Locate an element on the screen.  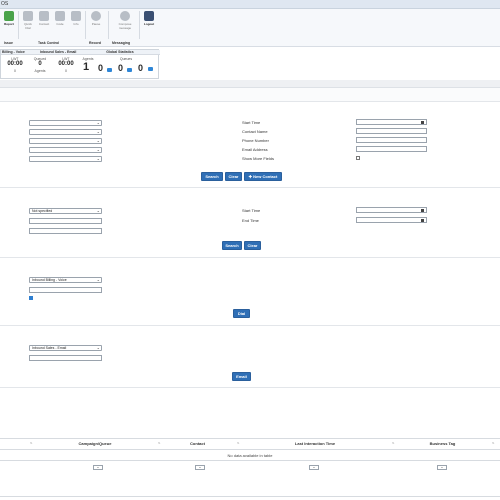
group-record-label: Record is located at coordinates (95, 43).